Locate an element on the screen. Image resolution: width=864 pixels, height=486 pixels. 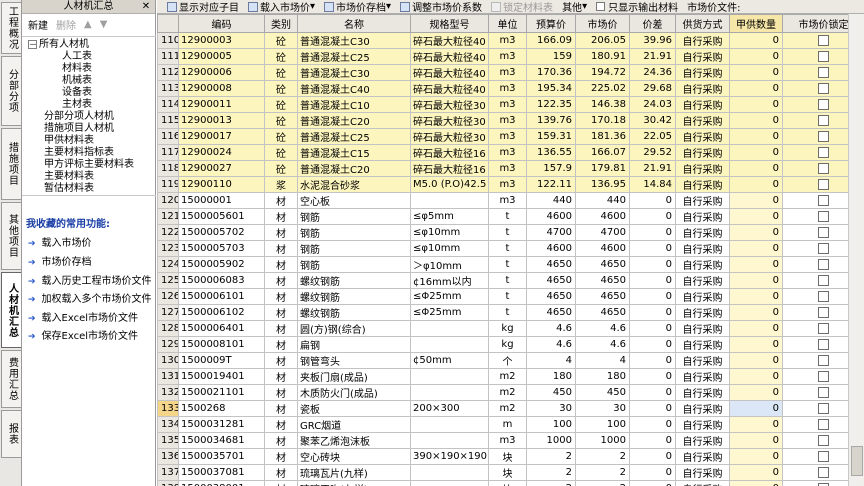
cell-market-price: 4600 is located at coordinates (602, 216).